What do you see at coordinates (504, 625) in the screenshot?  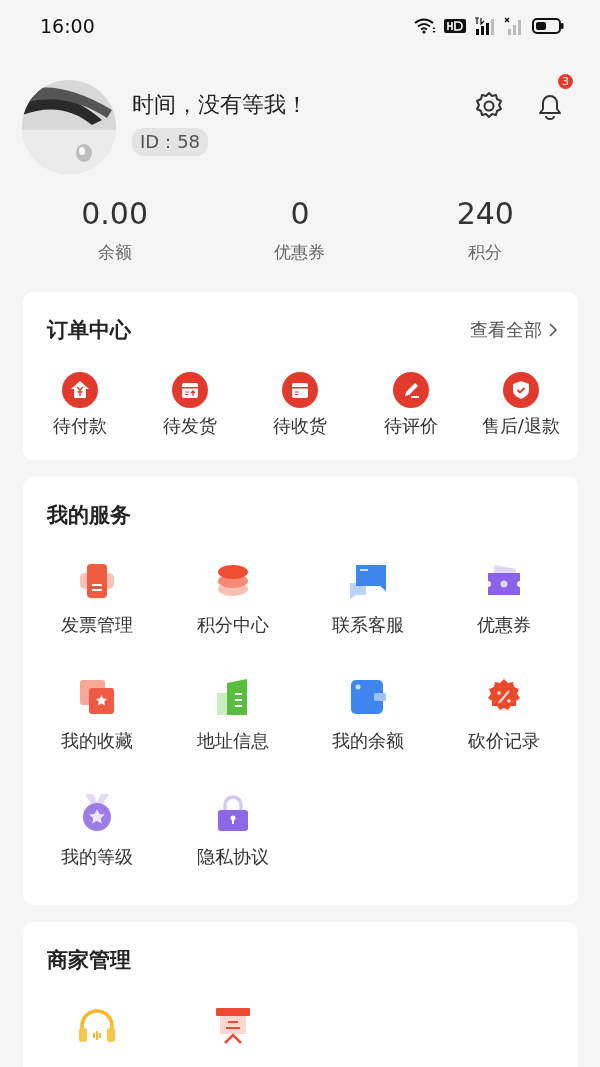 I see `service-label: 优惠券` at bounding box center [504, 625].